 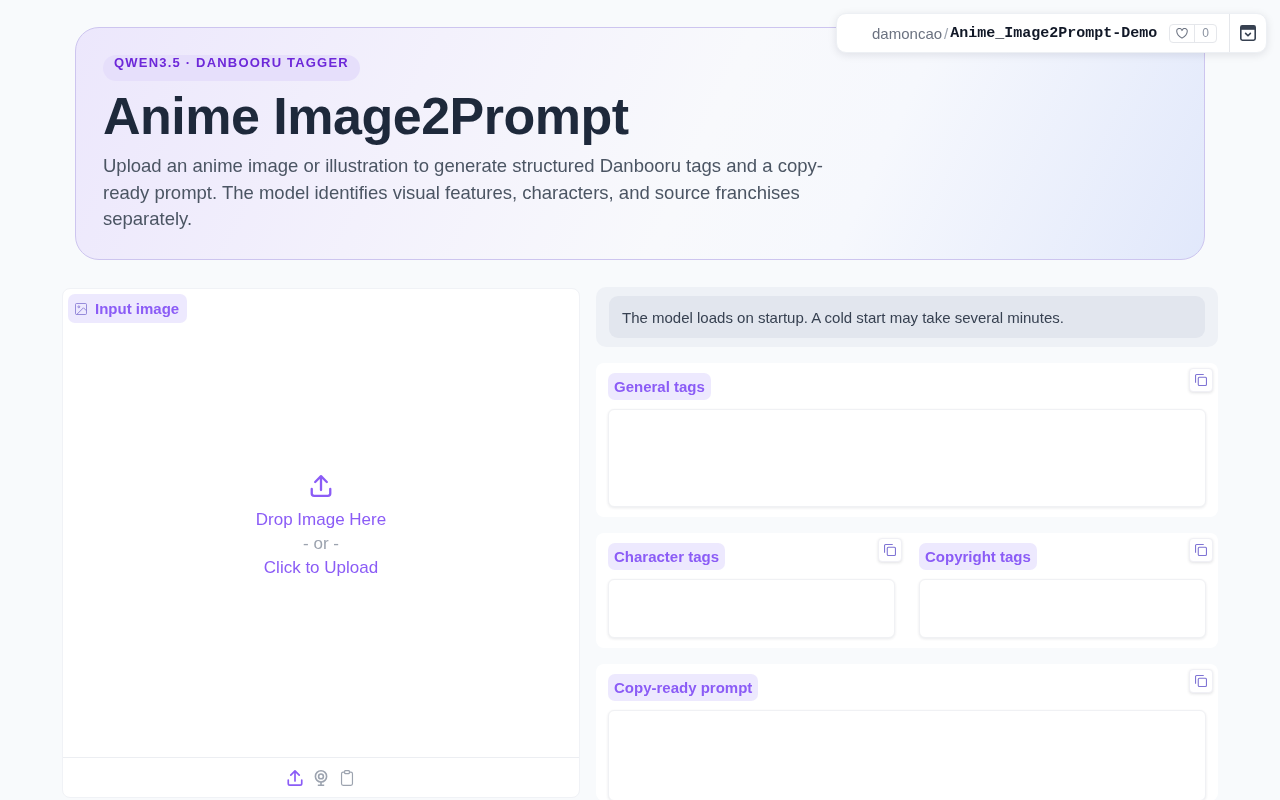 I want to click on webcam-icon, so click(x=321, y=777).